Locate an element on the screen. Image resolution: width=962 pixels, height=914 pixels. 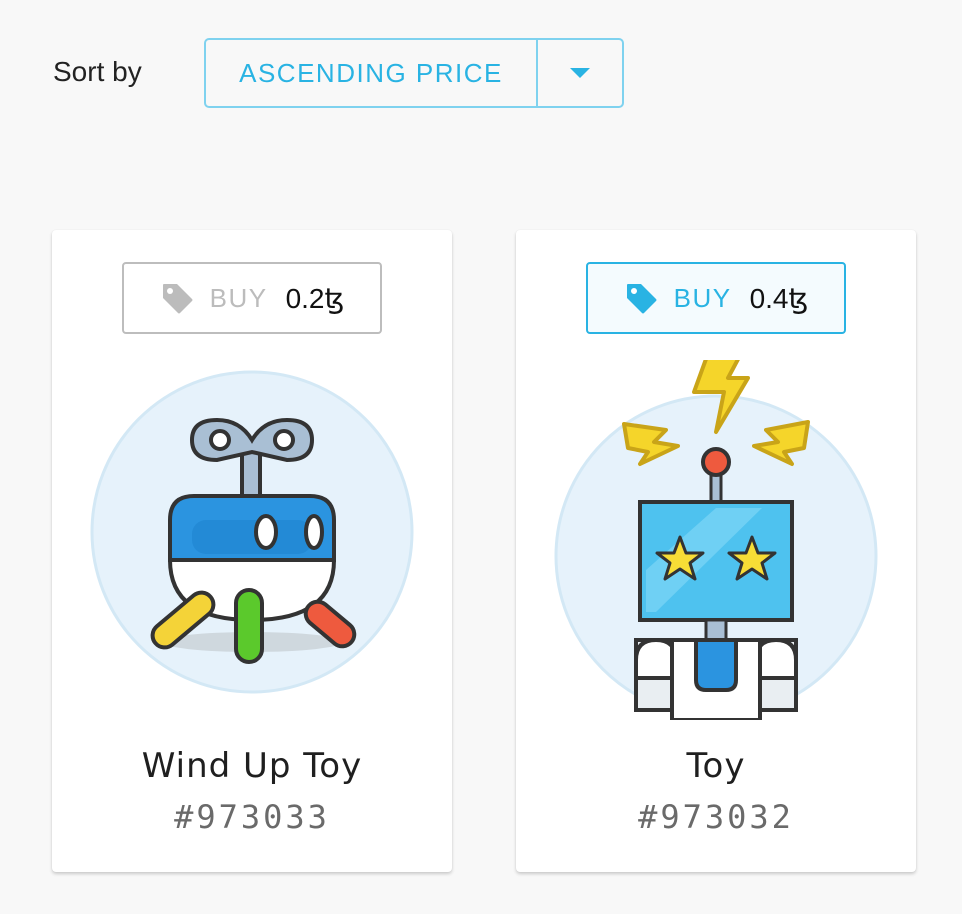
buy-button: BUY 0.4ꜩ is located at coordinates (716, 298).